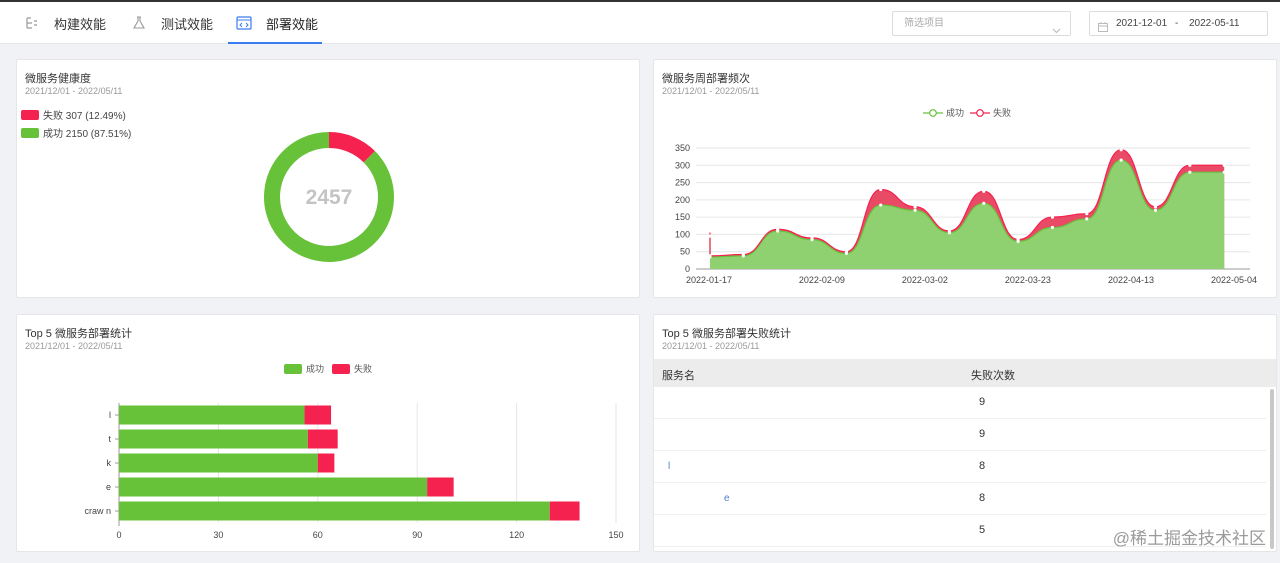 Image resolution: width=1280 pixels, height=563 pixels. Describe the element at coordinates (84, 116) in the screenshot. I see `legend-fail-label: 失败 307 (12.49%)` at that location.